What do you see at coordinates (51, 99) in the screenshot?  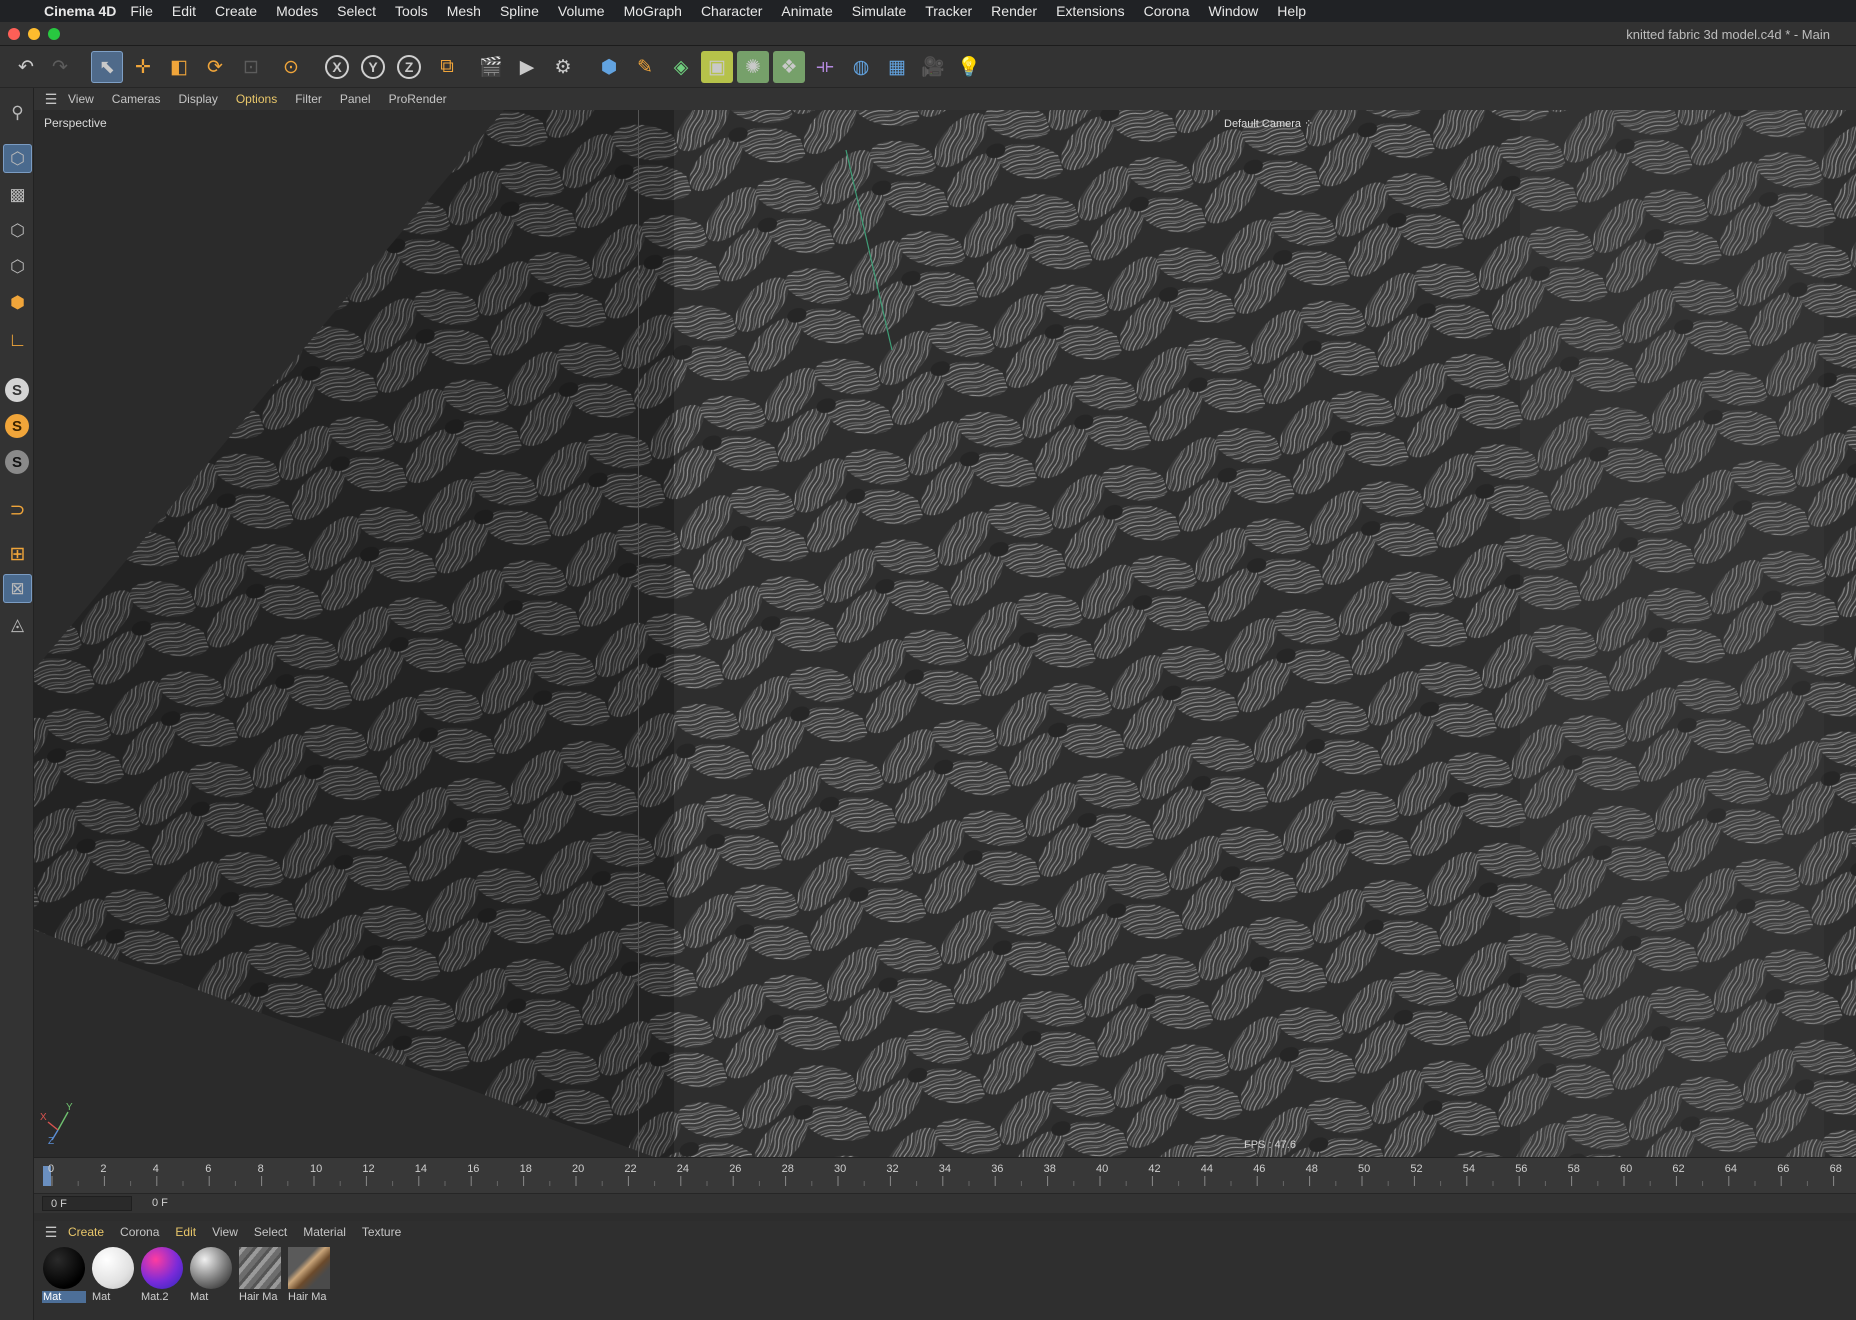 I see `viewport-menu-icon: ☰` at bounding box center [51, 99].